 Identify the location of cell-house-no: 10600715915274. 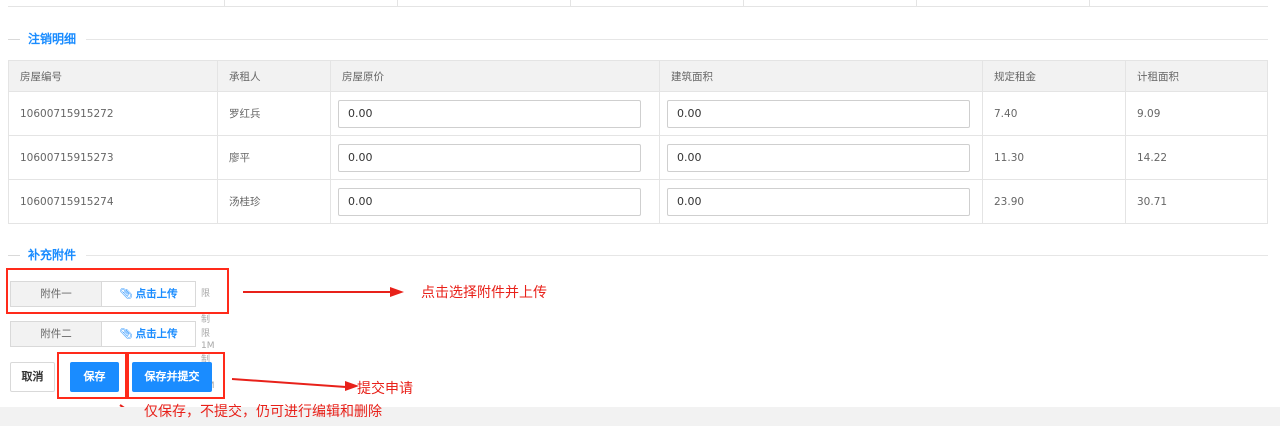
(113, 201).